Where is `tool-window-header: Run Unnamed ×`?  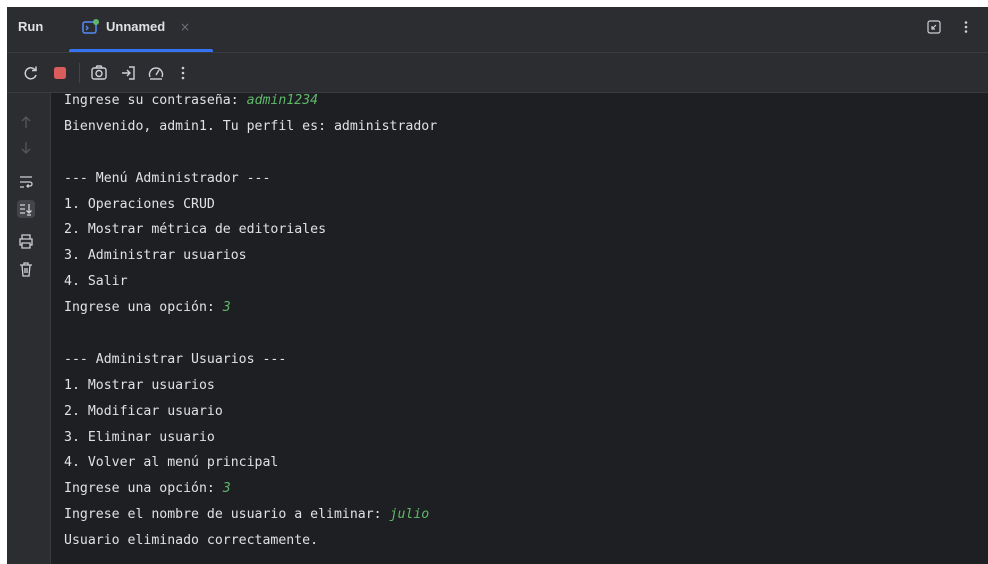
tool-window-header: Run Unnamed × is located at coordinates (497, 30).